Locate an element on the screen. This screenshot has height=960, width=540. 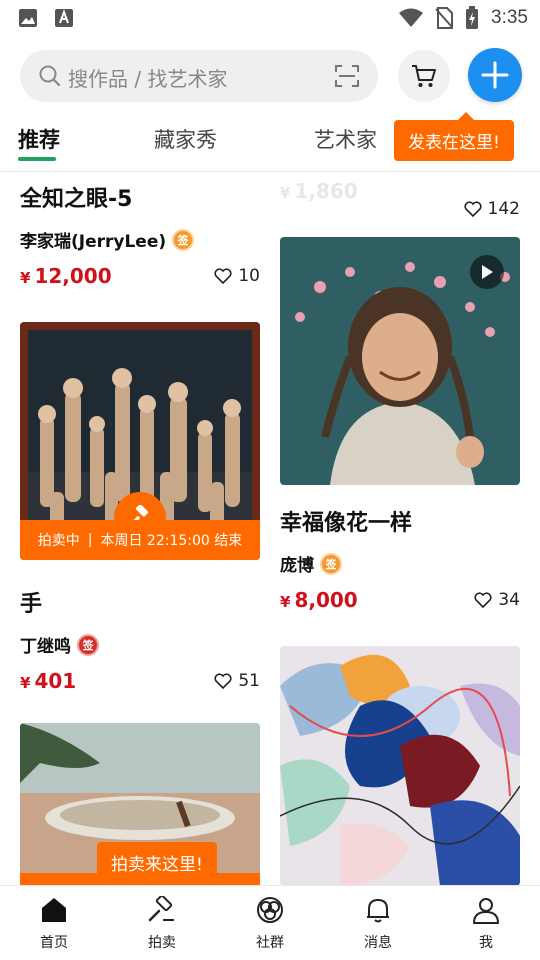
nav-label: 消息 is located at coordinates (378, 943).